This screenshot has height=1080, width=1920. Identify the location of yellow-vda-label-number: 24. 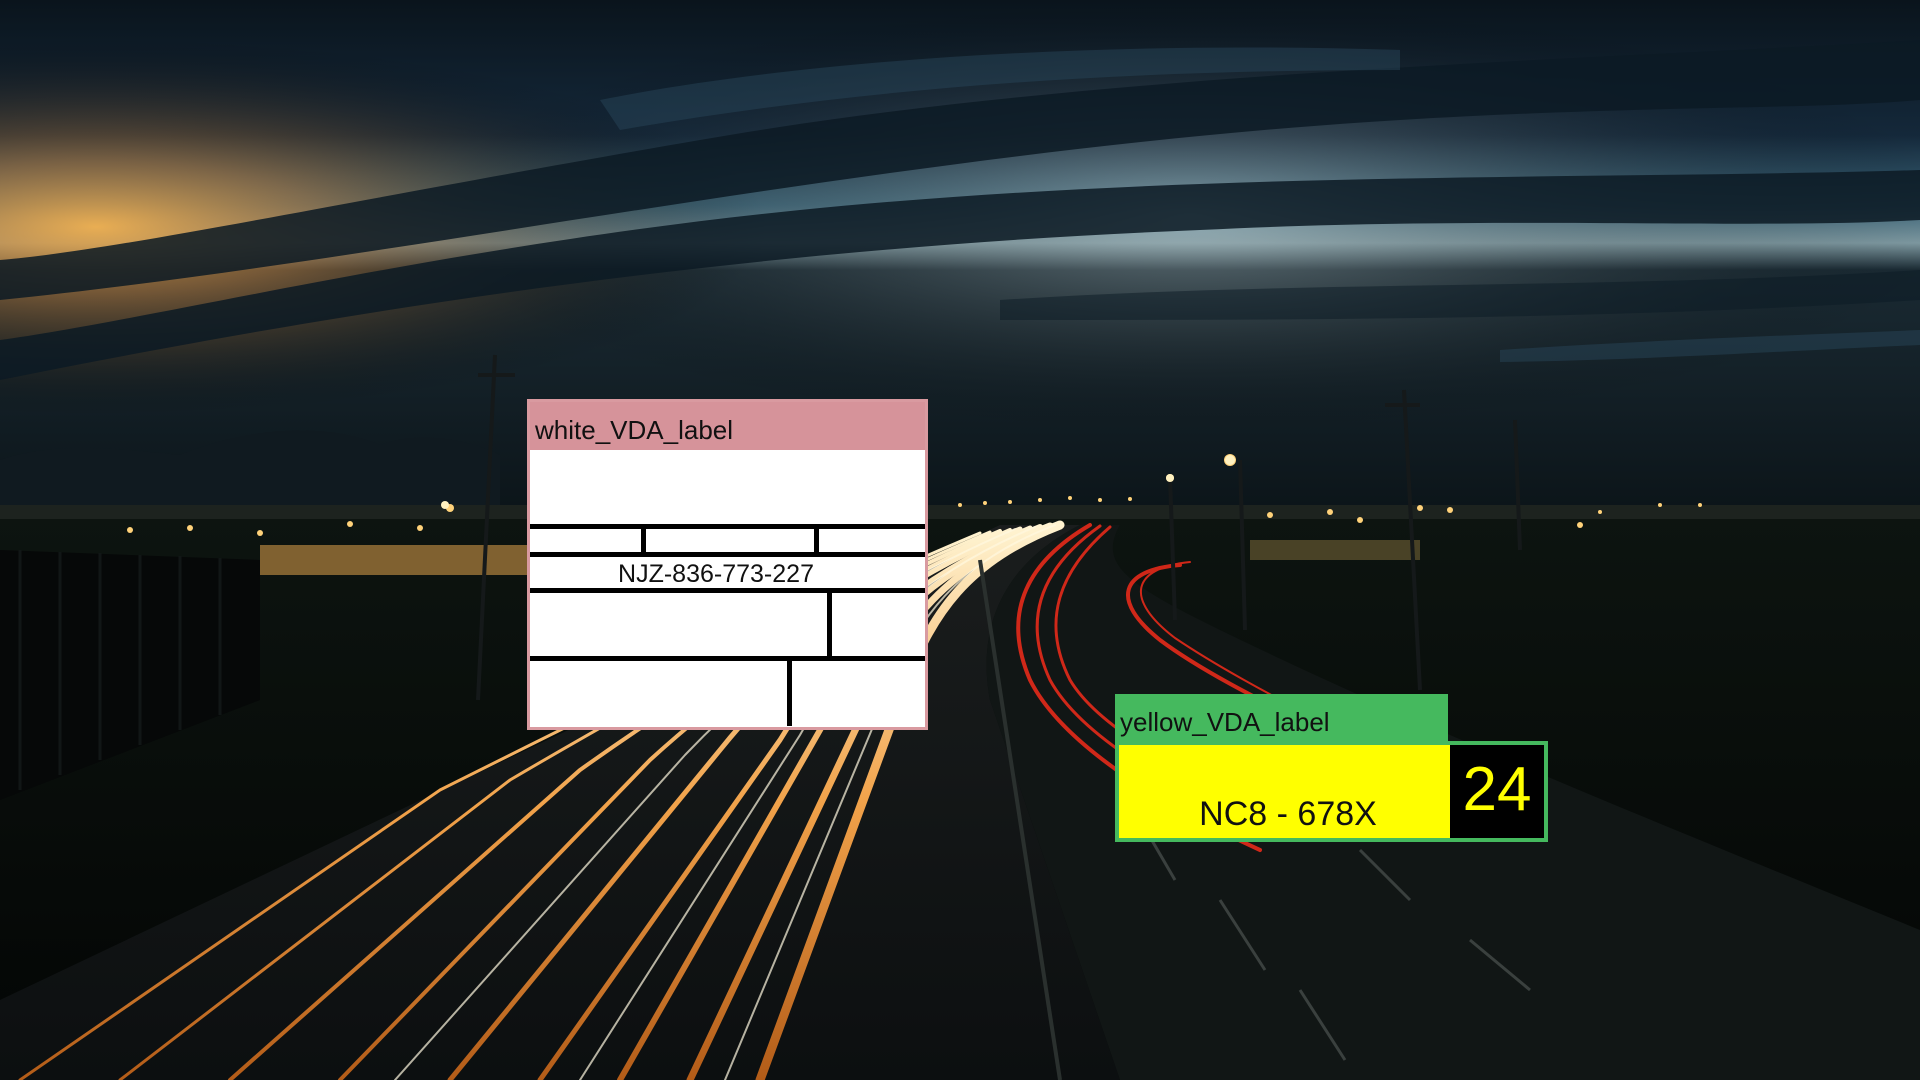
(1497, 789).